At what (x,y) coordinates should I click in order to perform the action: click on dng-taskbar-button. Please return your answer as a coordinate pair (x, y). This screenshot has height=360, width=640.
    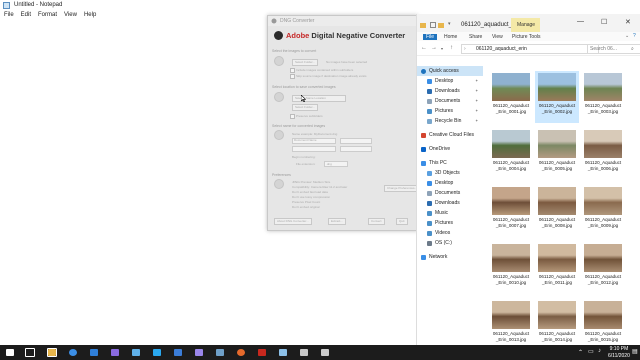
    Looking at the image, I should click on (304, 352).